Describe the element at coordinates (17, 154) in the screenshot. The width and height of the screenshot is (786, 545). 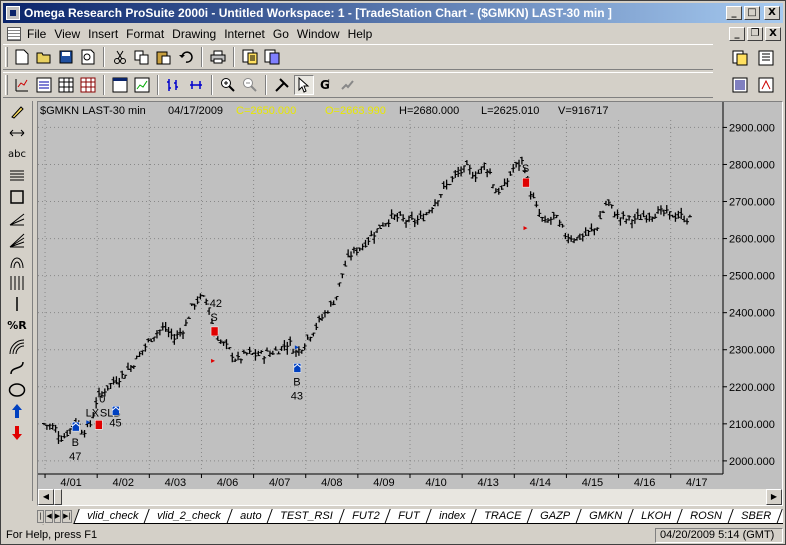
I see `text-icon: abc` at that location.